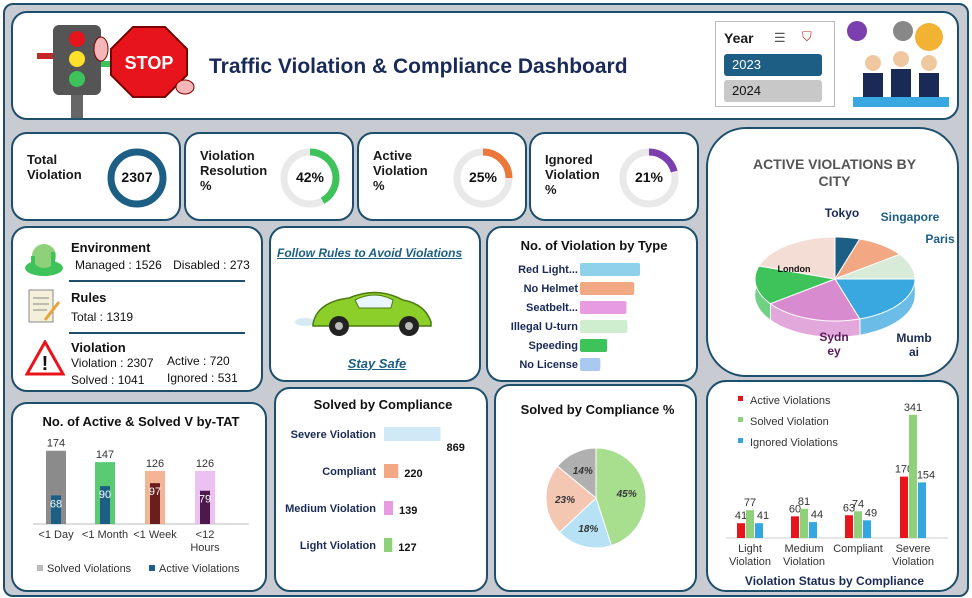  What do you see at coordinates (442, 176) in the screenshot?
I see `kpi-active-violation: Active Violation % 25%` at bounding box center [442, 176].